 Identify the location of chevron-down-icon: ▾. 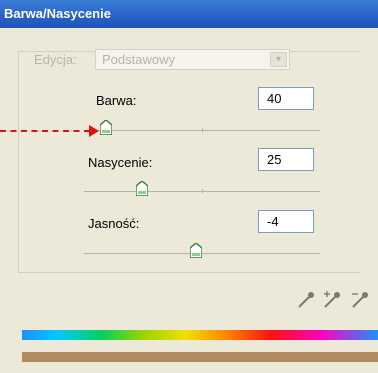
(278, 59).